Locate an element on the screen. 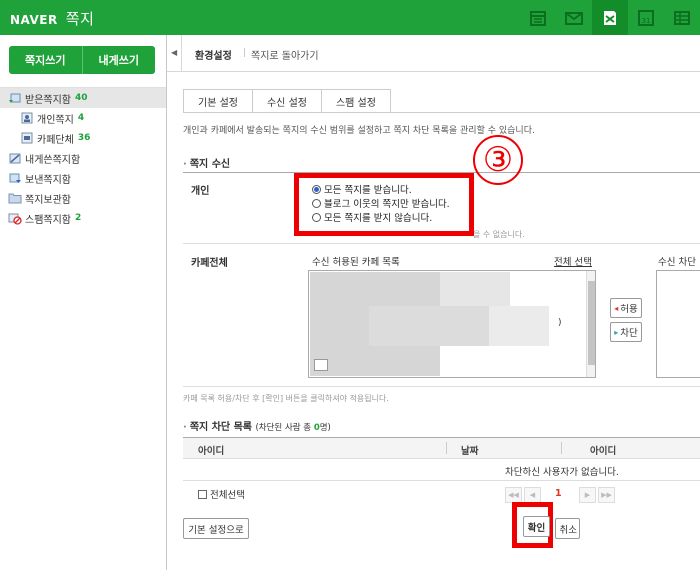 This screenshot has height=570, width=700. right-arrow-icon: ▸ is located at coordinates (616, 332).